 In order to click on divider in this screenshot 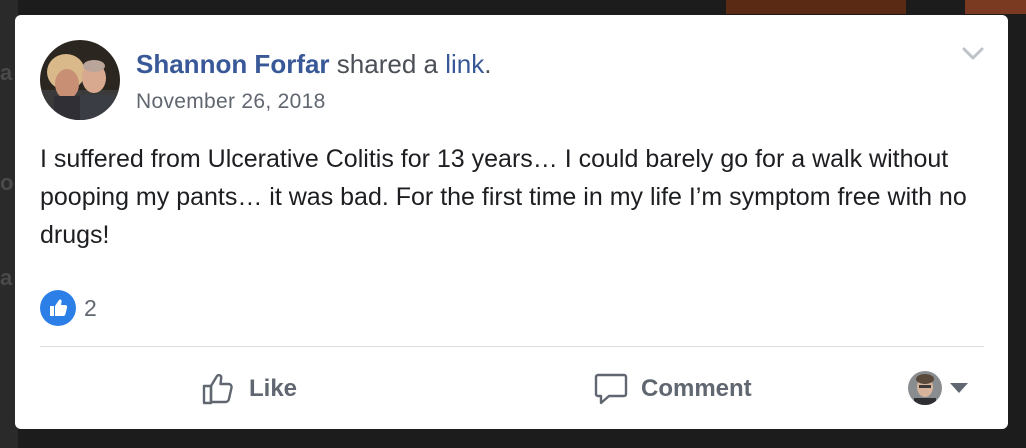, I will do `click(512, 346)`.